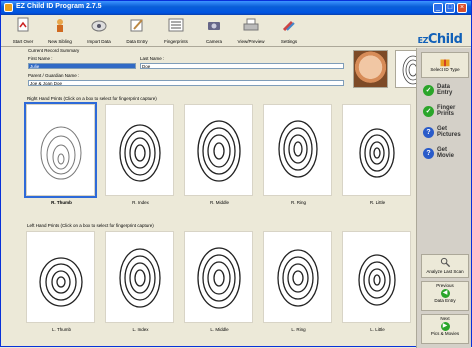  Describe the element at coordinates (289, 41) in the screenshot. I see `settings-label: Settings` at that location.